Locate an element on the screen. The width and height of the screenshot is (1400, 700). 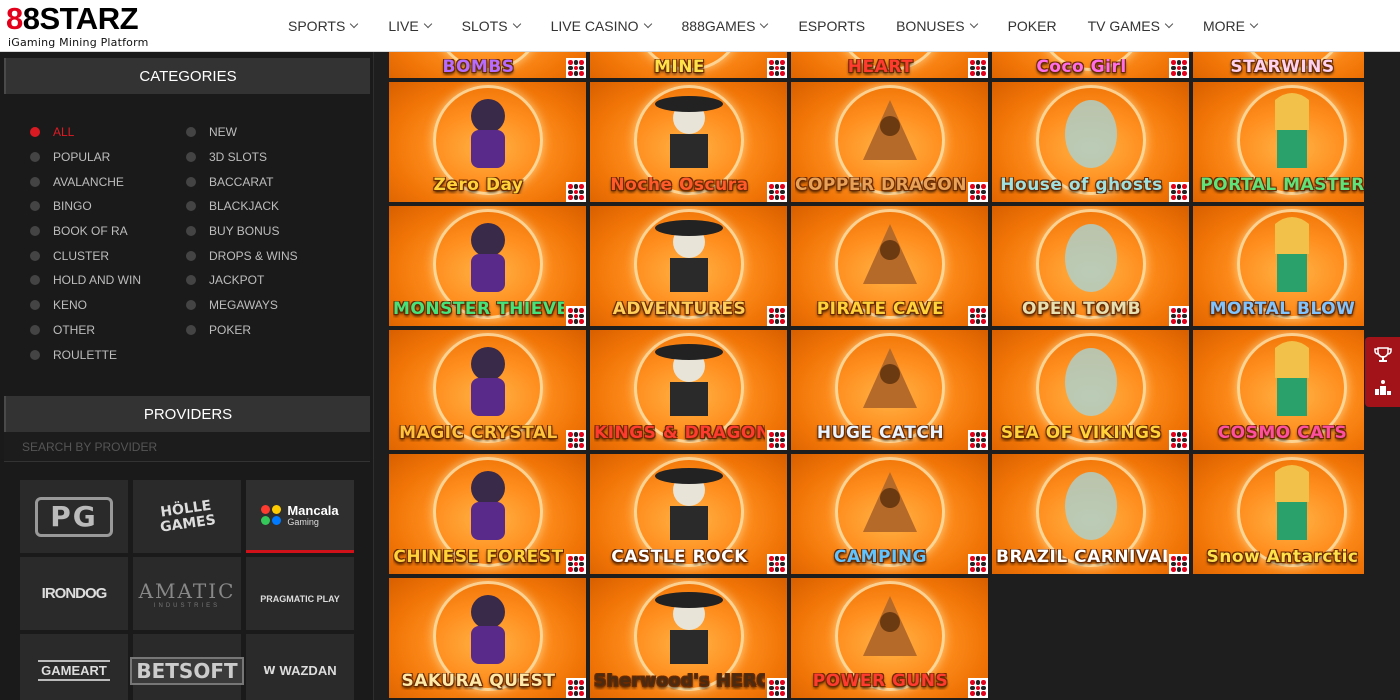
game-tile: House of ghosts is located at coordinates (1090, 142).